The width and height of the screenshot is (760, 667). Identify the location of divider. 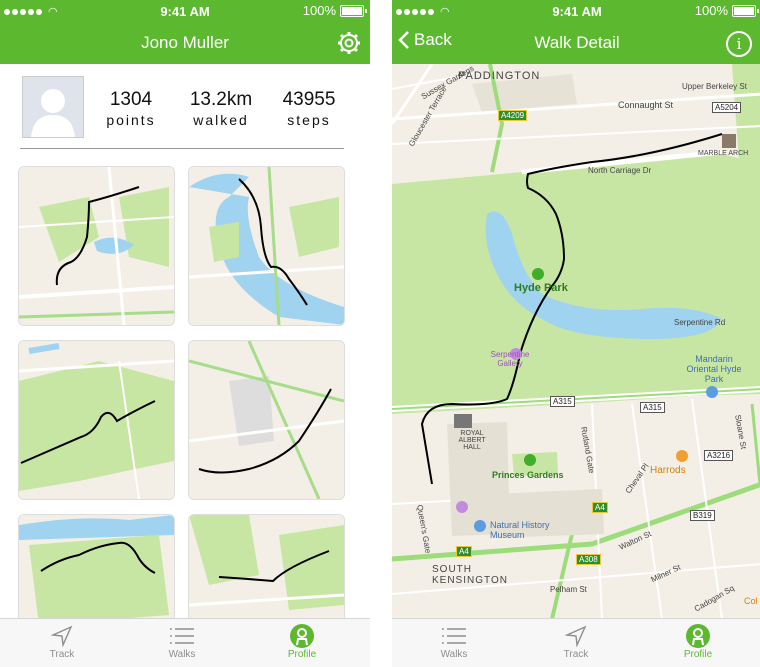
(182, 148).